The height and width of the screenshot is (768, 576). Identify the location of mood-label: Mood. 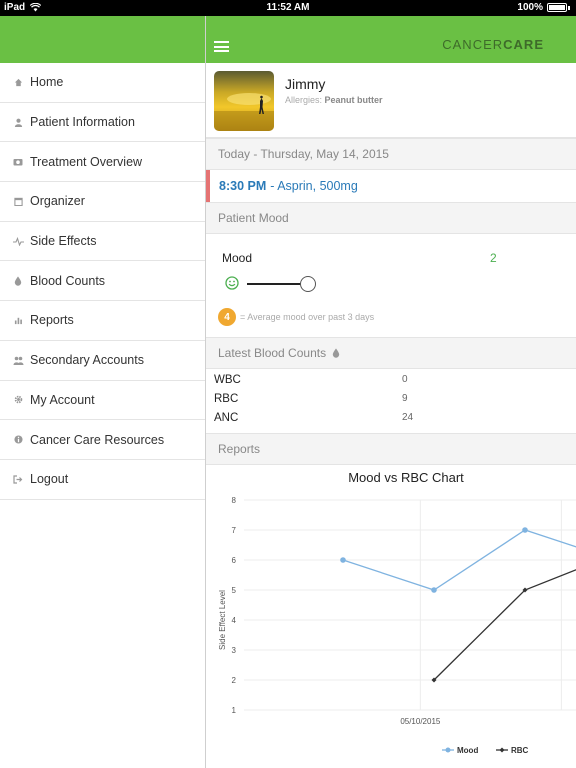
(237, 258).